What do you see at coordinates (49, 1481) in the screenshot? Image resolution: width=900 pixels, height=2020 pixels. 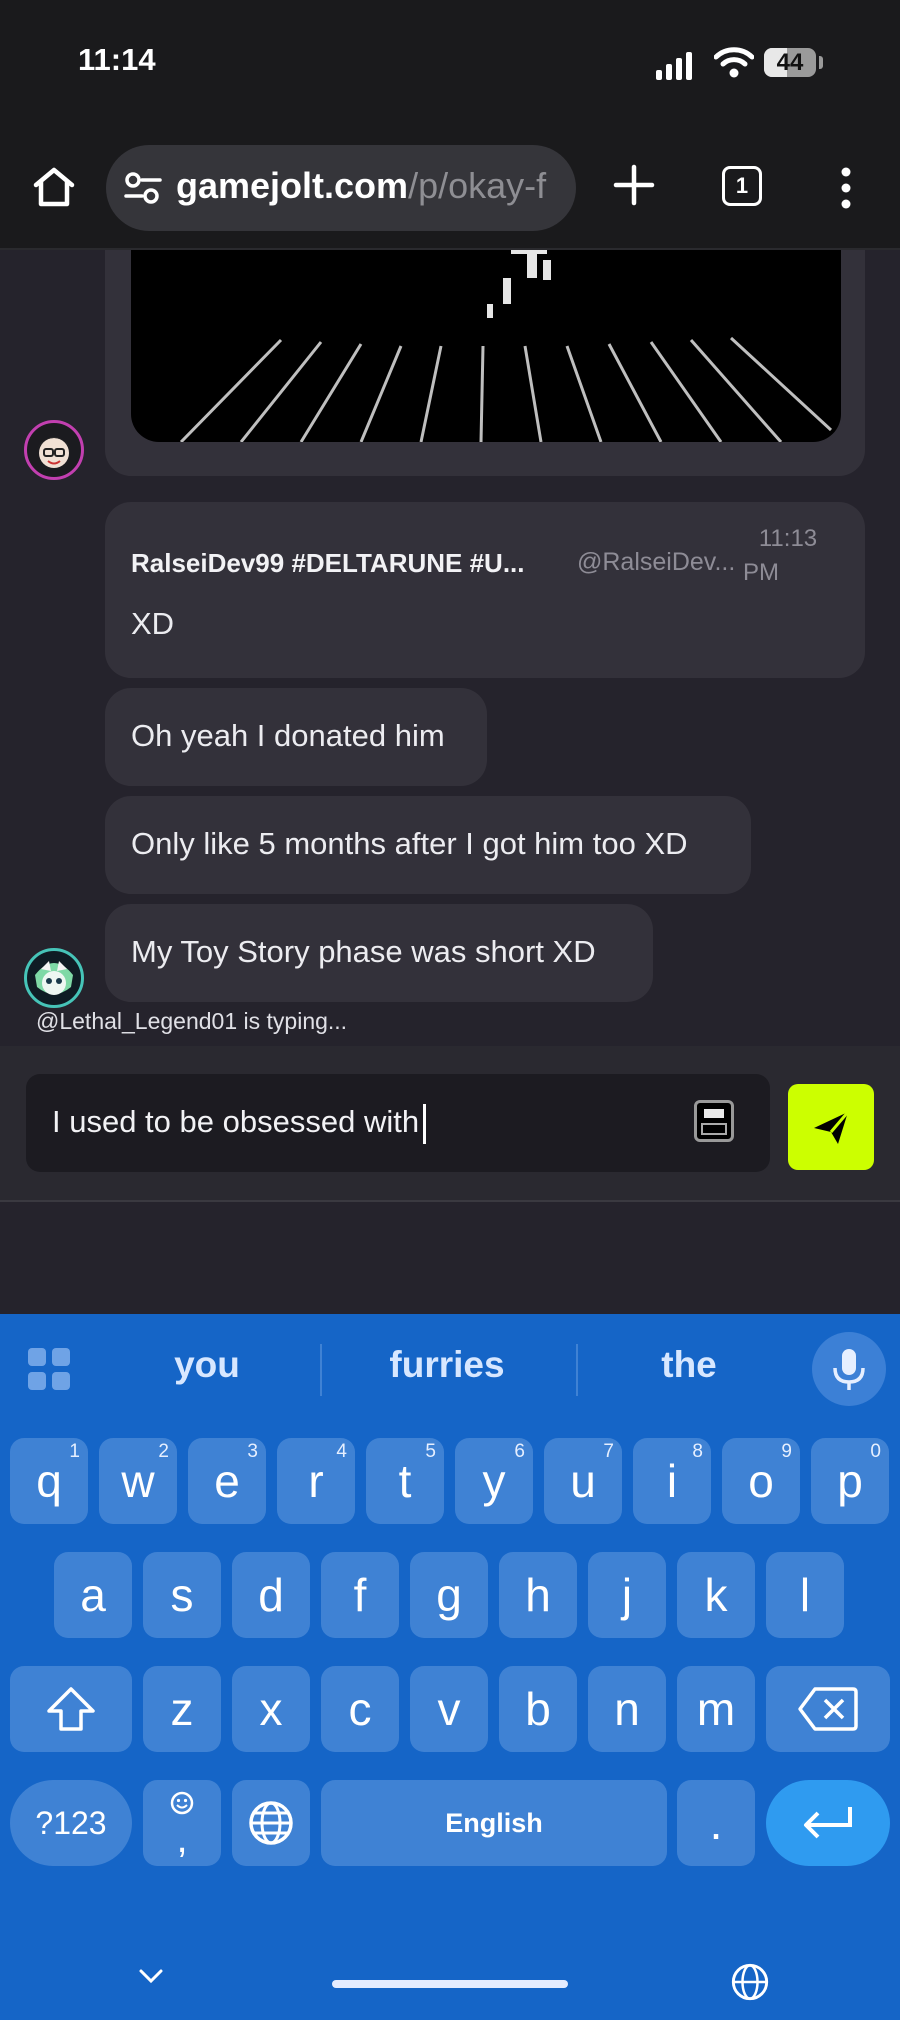 I see `key-q: q1` at bounding box center [49, 1481].